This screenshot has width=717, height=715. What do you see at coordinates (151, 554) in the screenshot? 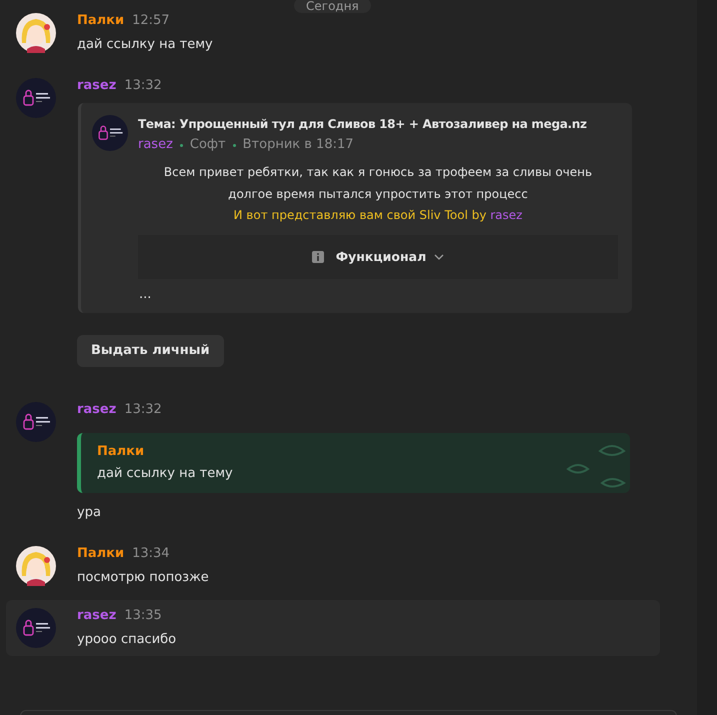
I see `message-time: 13:34` at bounding box center [151, 554].